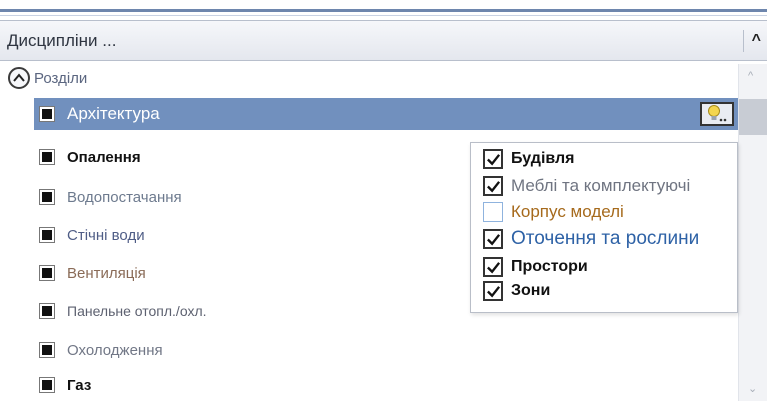 The height and width of the screenshot is (401, 767). I want to click on scroll-down-icon: ⌄, so click(752, 388).